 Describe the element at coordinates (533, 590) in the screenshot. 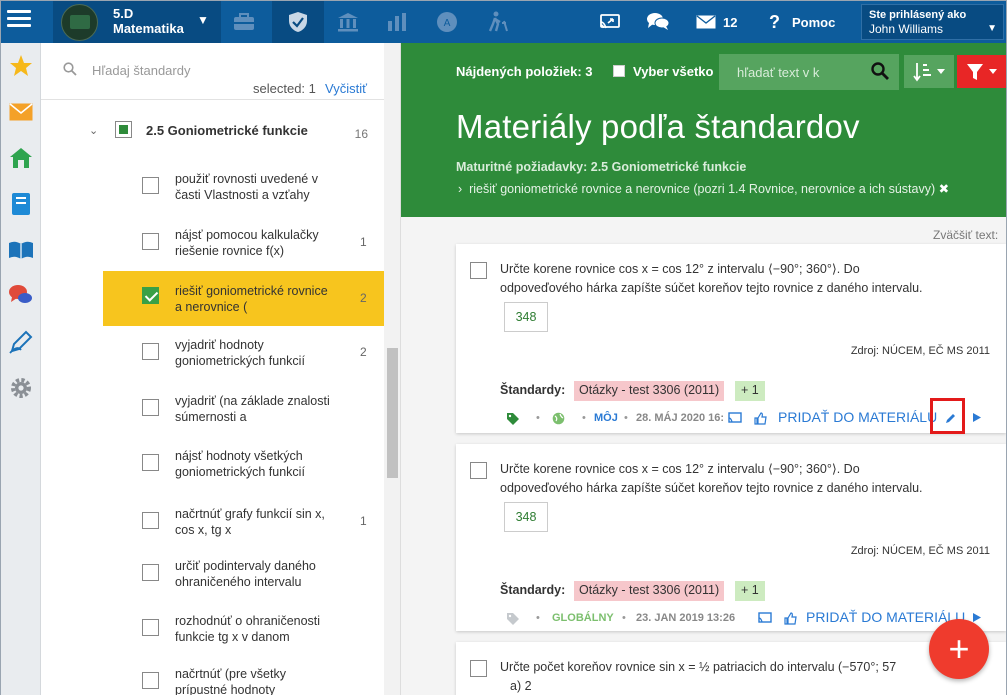

I see `standards-label: Štandardy:` at that location.